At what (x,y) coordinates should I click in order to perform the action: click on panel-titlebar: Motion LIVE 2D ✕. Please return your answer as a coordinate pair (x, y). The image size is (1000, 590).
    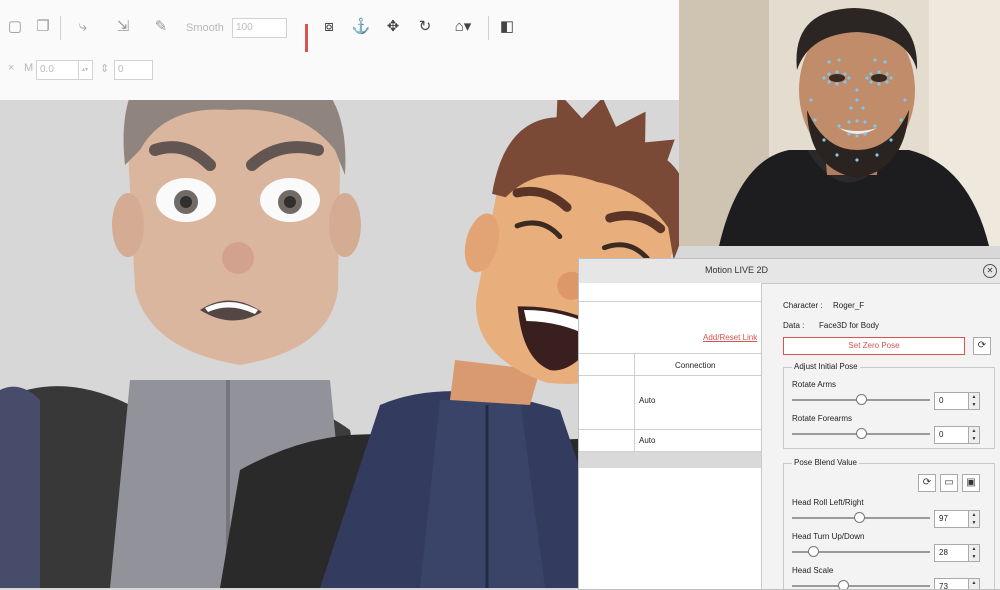
    Looking at the image, I should click on (789, 271).